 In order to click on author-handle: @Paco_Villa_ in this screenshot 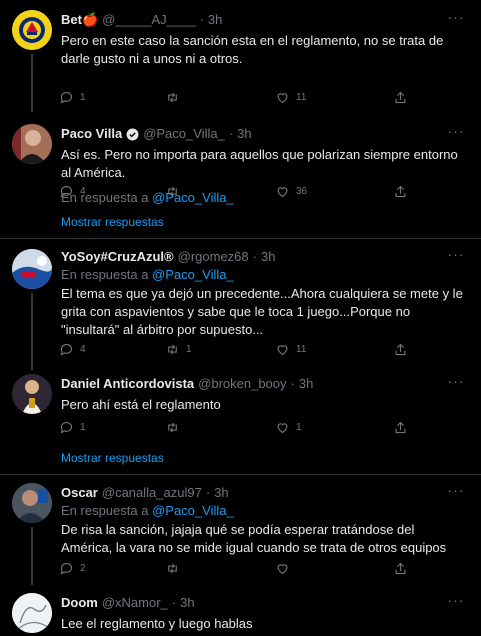, I will do `click(184, 134)`.